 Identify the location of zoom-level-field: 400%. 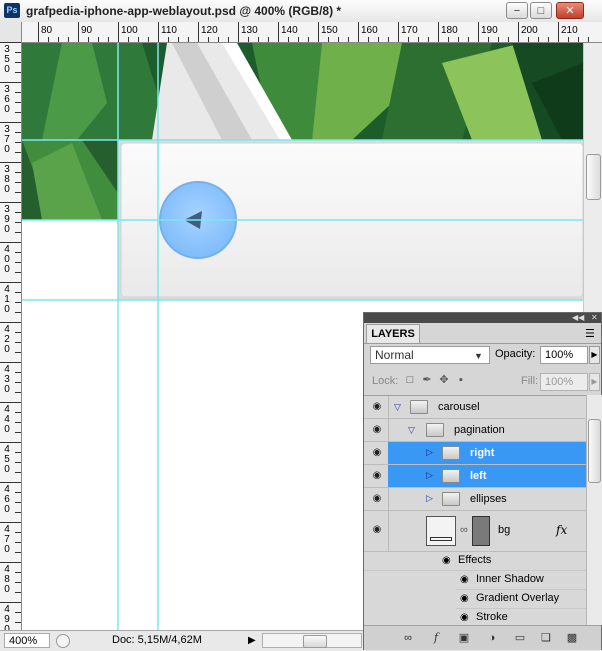
(27, 640).